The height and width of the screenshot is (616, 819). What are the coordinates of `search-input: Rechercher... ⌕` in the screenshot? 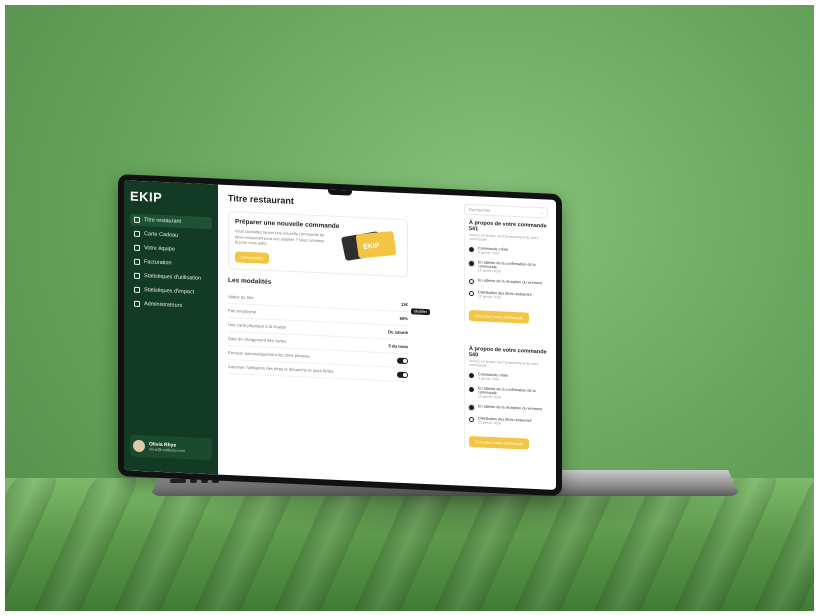 It's located at (506, 211).